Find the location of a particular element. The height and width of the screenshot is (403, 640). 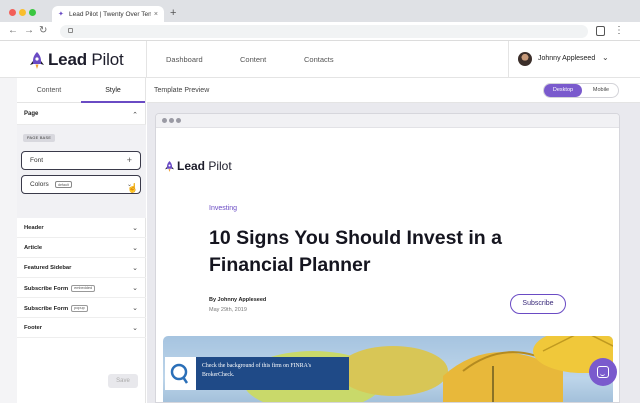

browser-tab-bar: ✦ Lead Pilot | Twenty Over Ten × + is located at coordinates (320, 11).